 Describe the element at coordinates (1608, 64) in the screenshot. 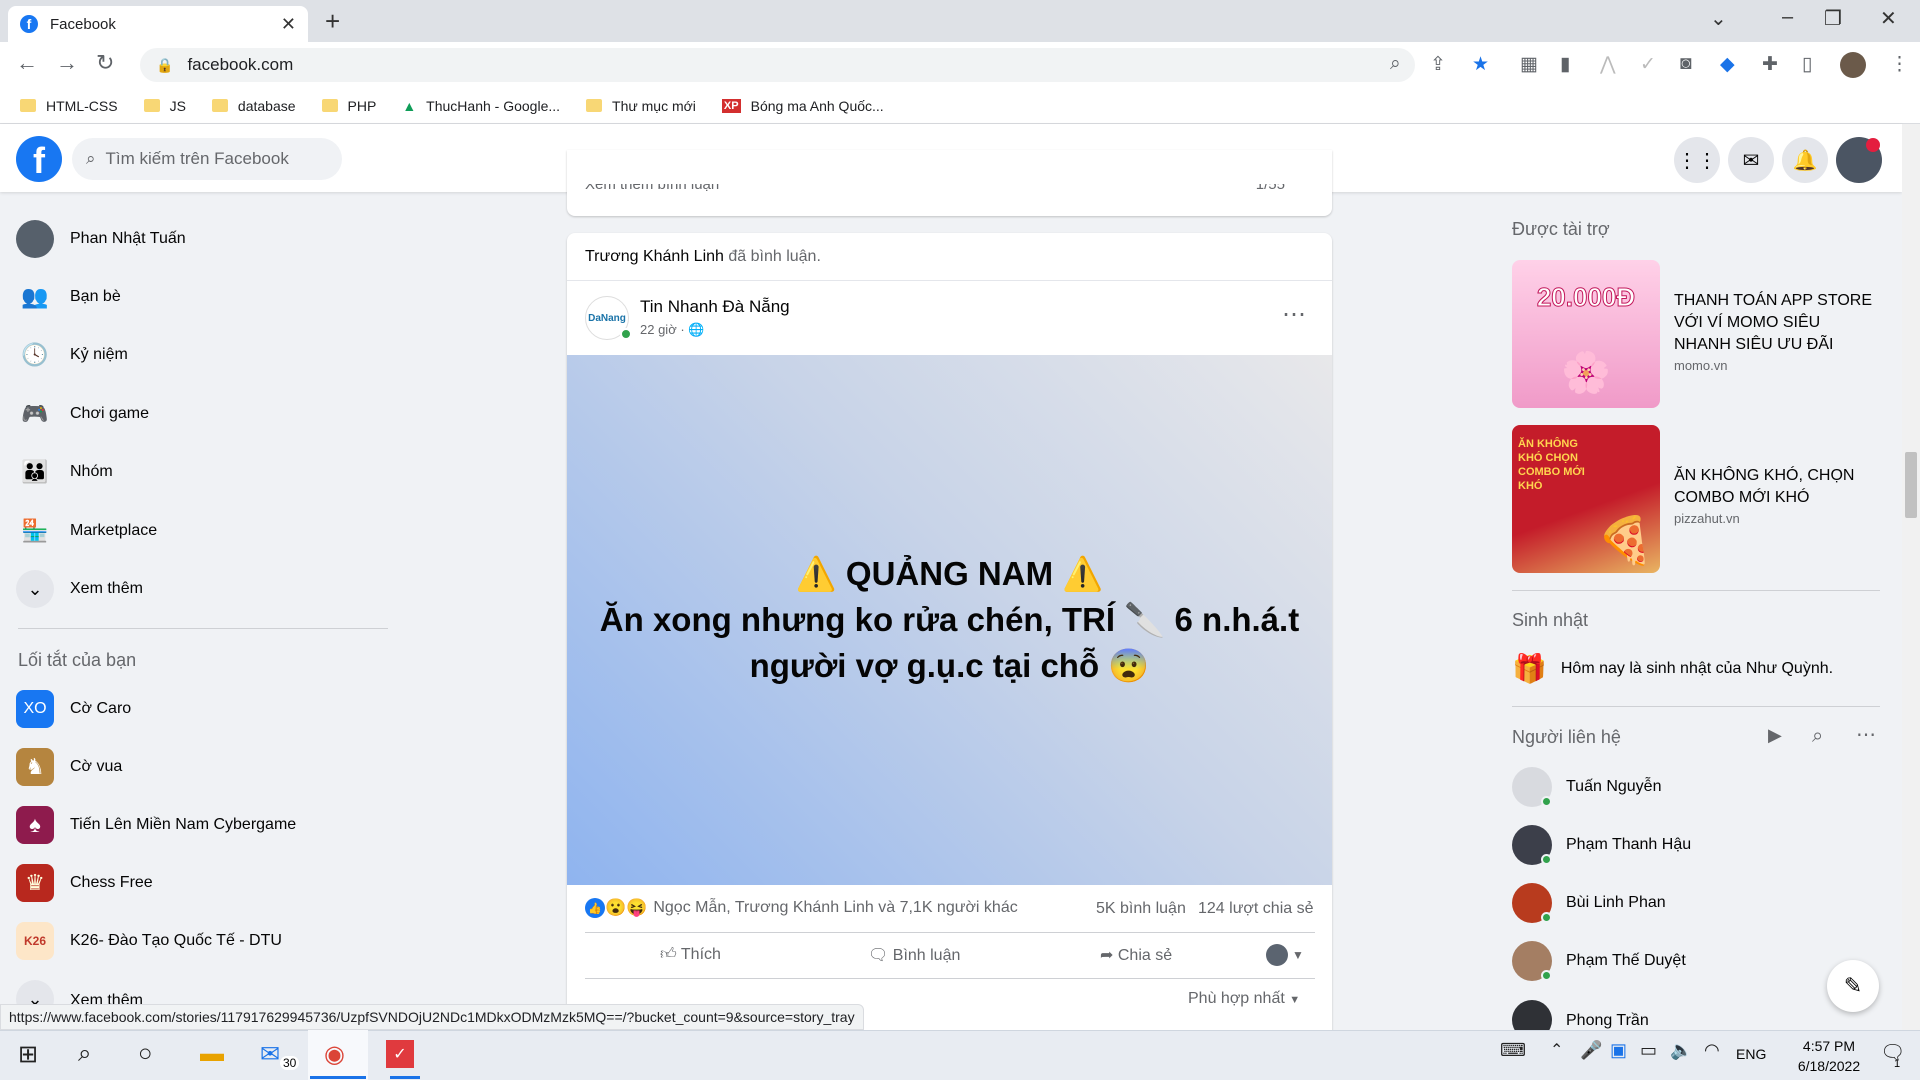

I see `extension-icon: ⋀` at that location.